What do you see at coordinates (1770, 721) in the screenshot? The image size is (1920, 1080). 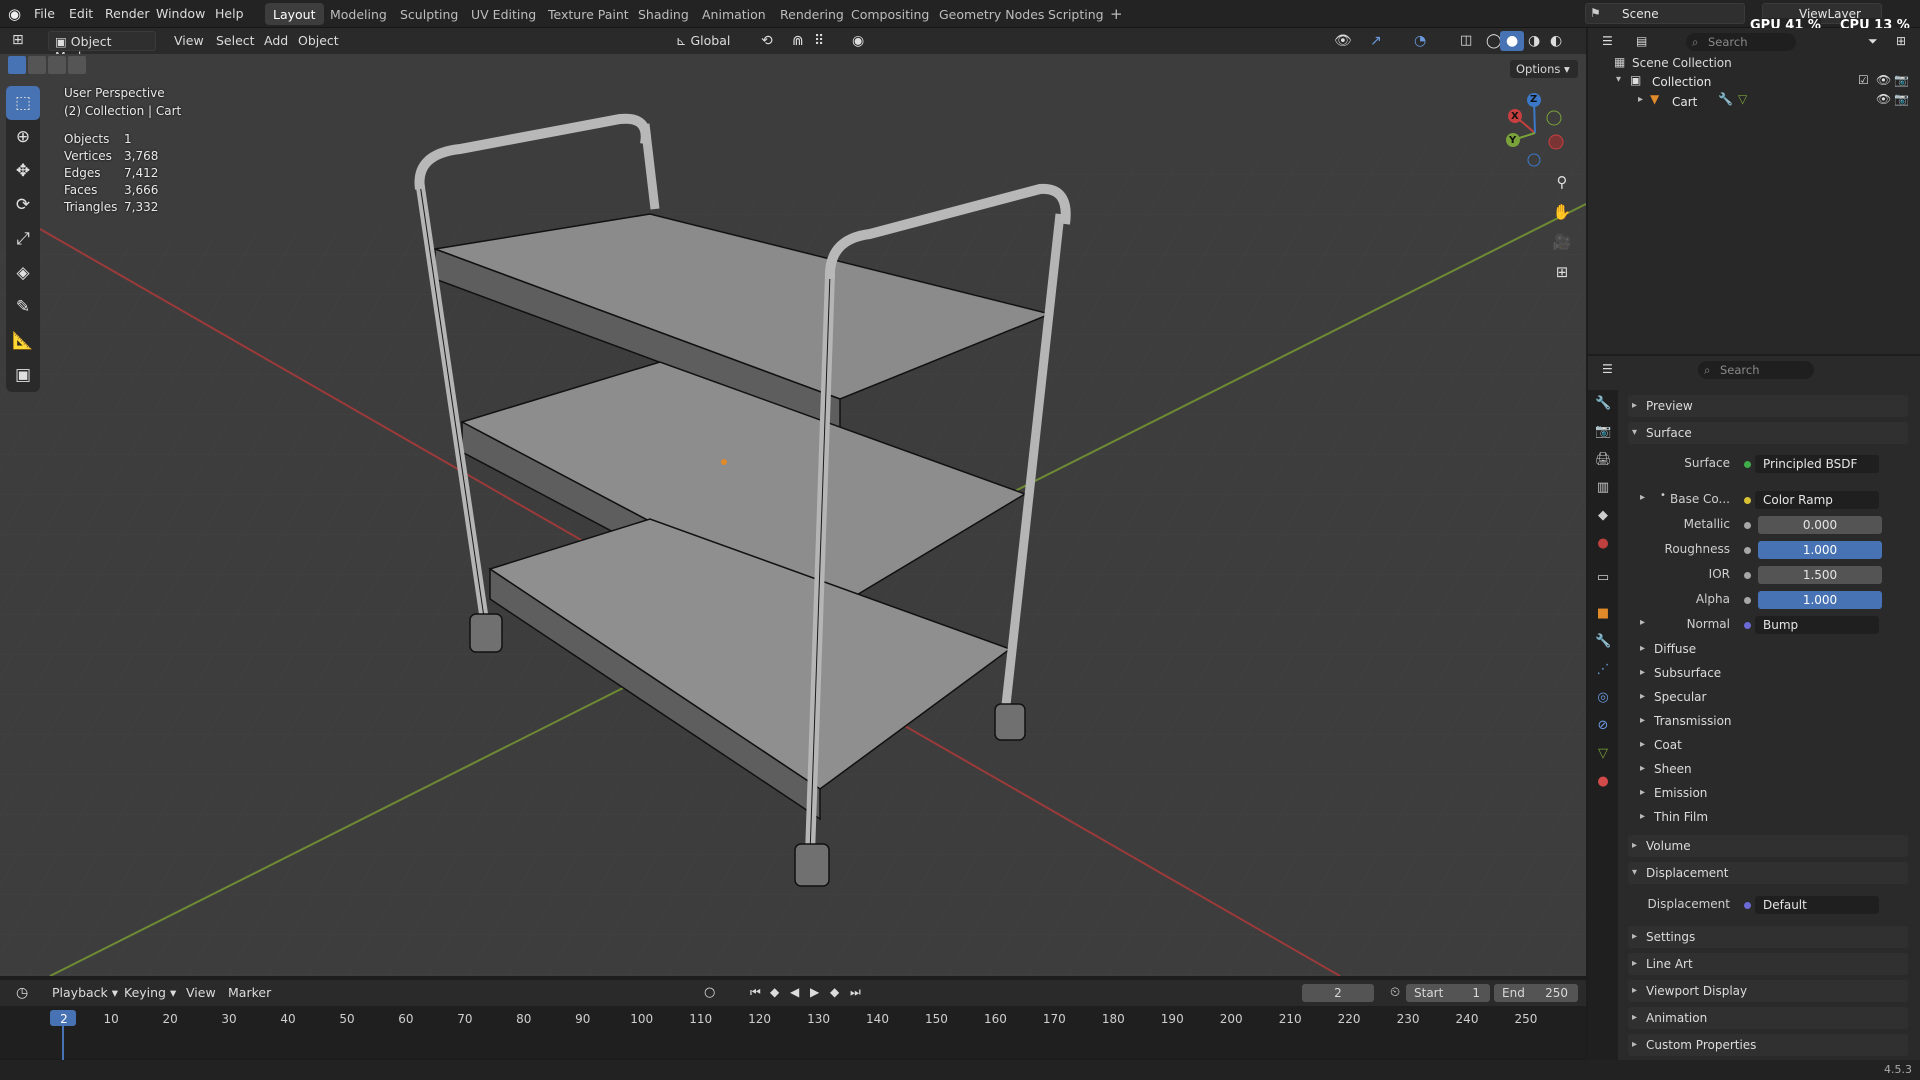 I see `subpanel-transmission: ▸ Transmission` at bounding box center [1770, 721].